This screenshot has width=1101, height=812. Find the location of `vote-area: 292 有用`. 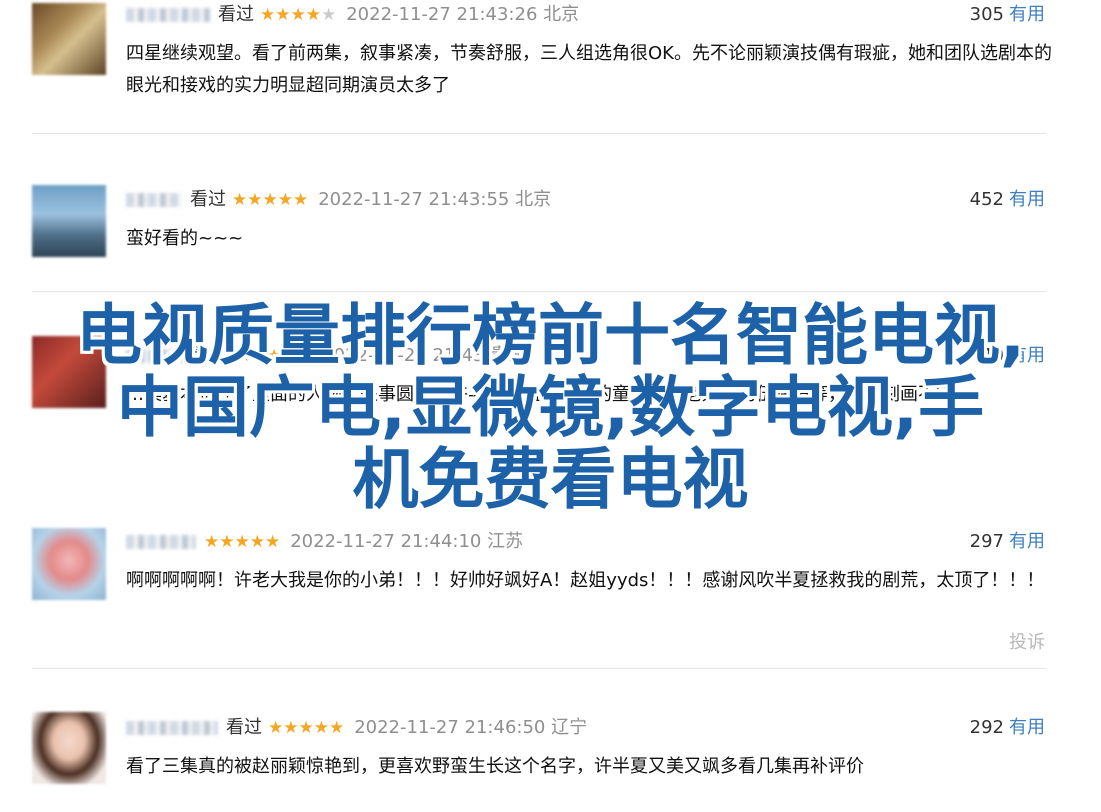

vote-area: 292 有用 is located at coordinates (1007, 728).